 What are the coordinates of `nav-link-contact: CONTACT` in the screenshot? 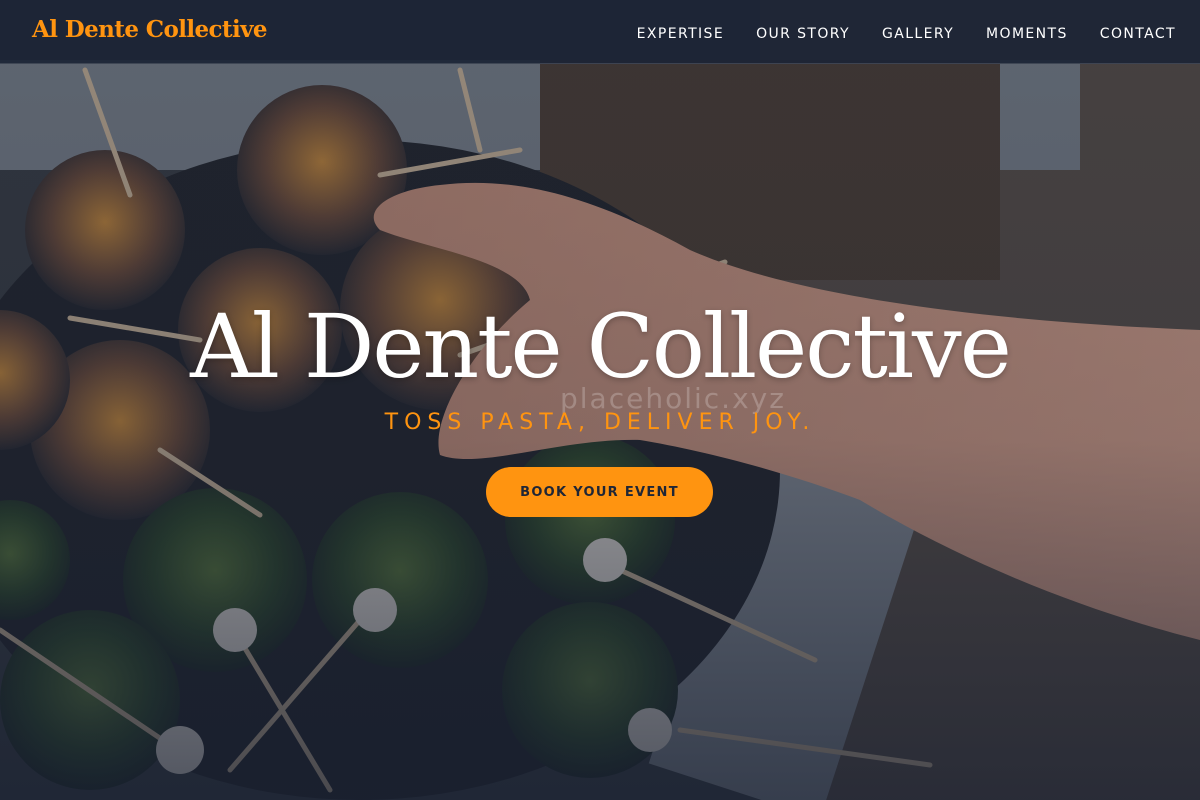 It's located at (1138, 34).